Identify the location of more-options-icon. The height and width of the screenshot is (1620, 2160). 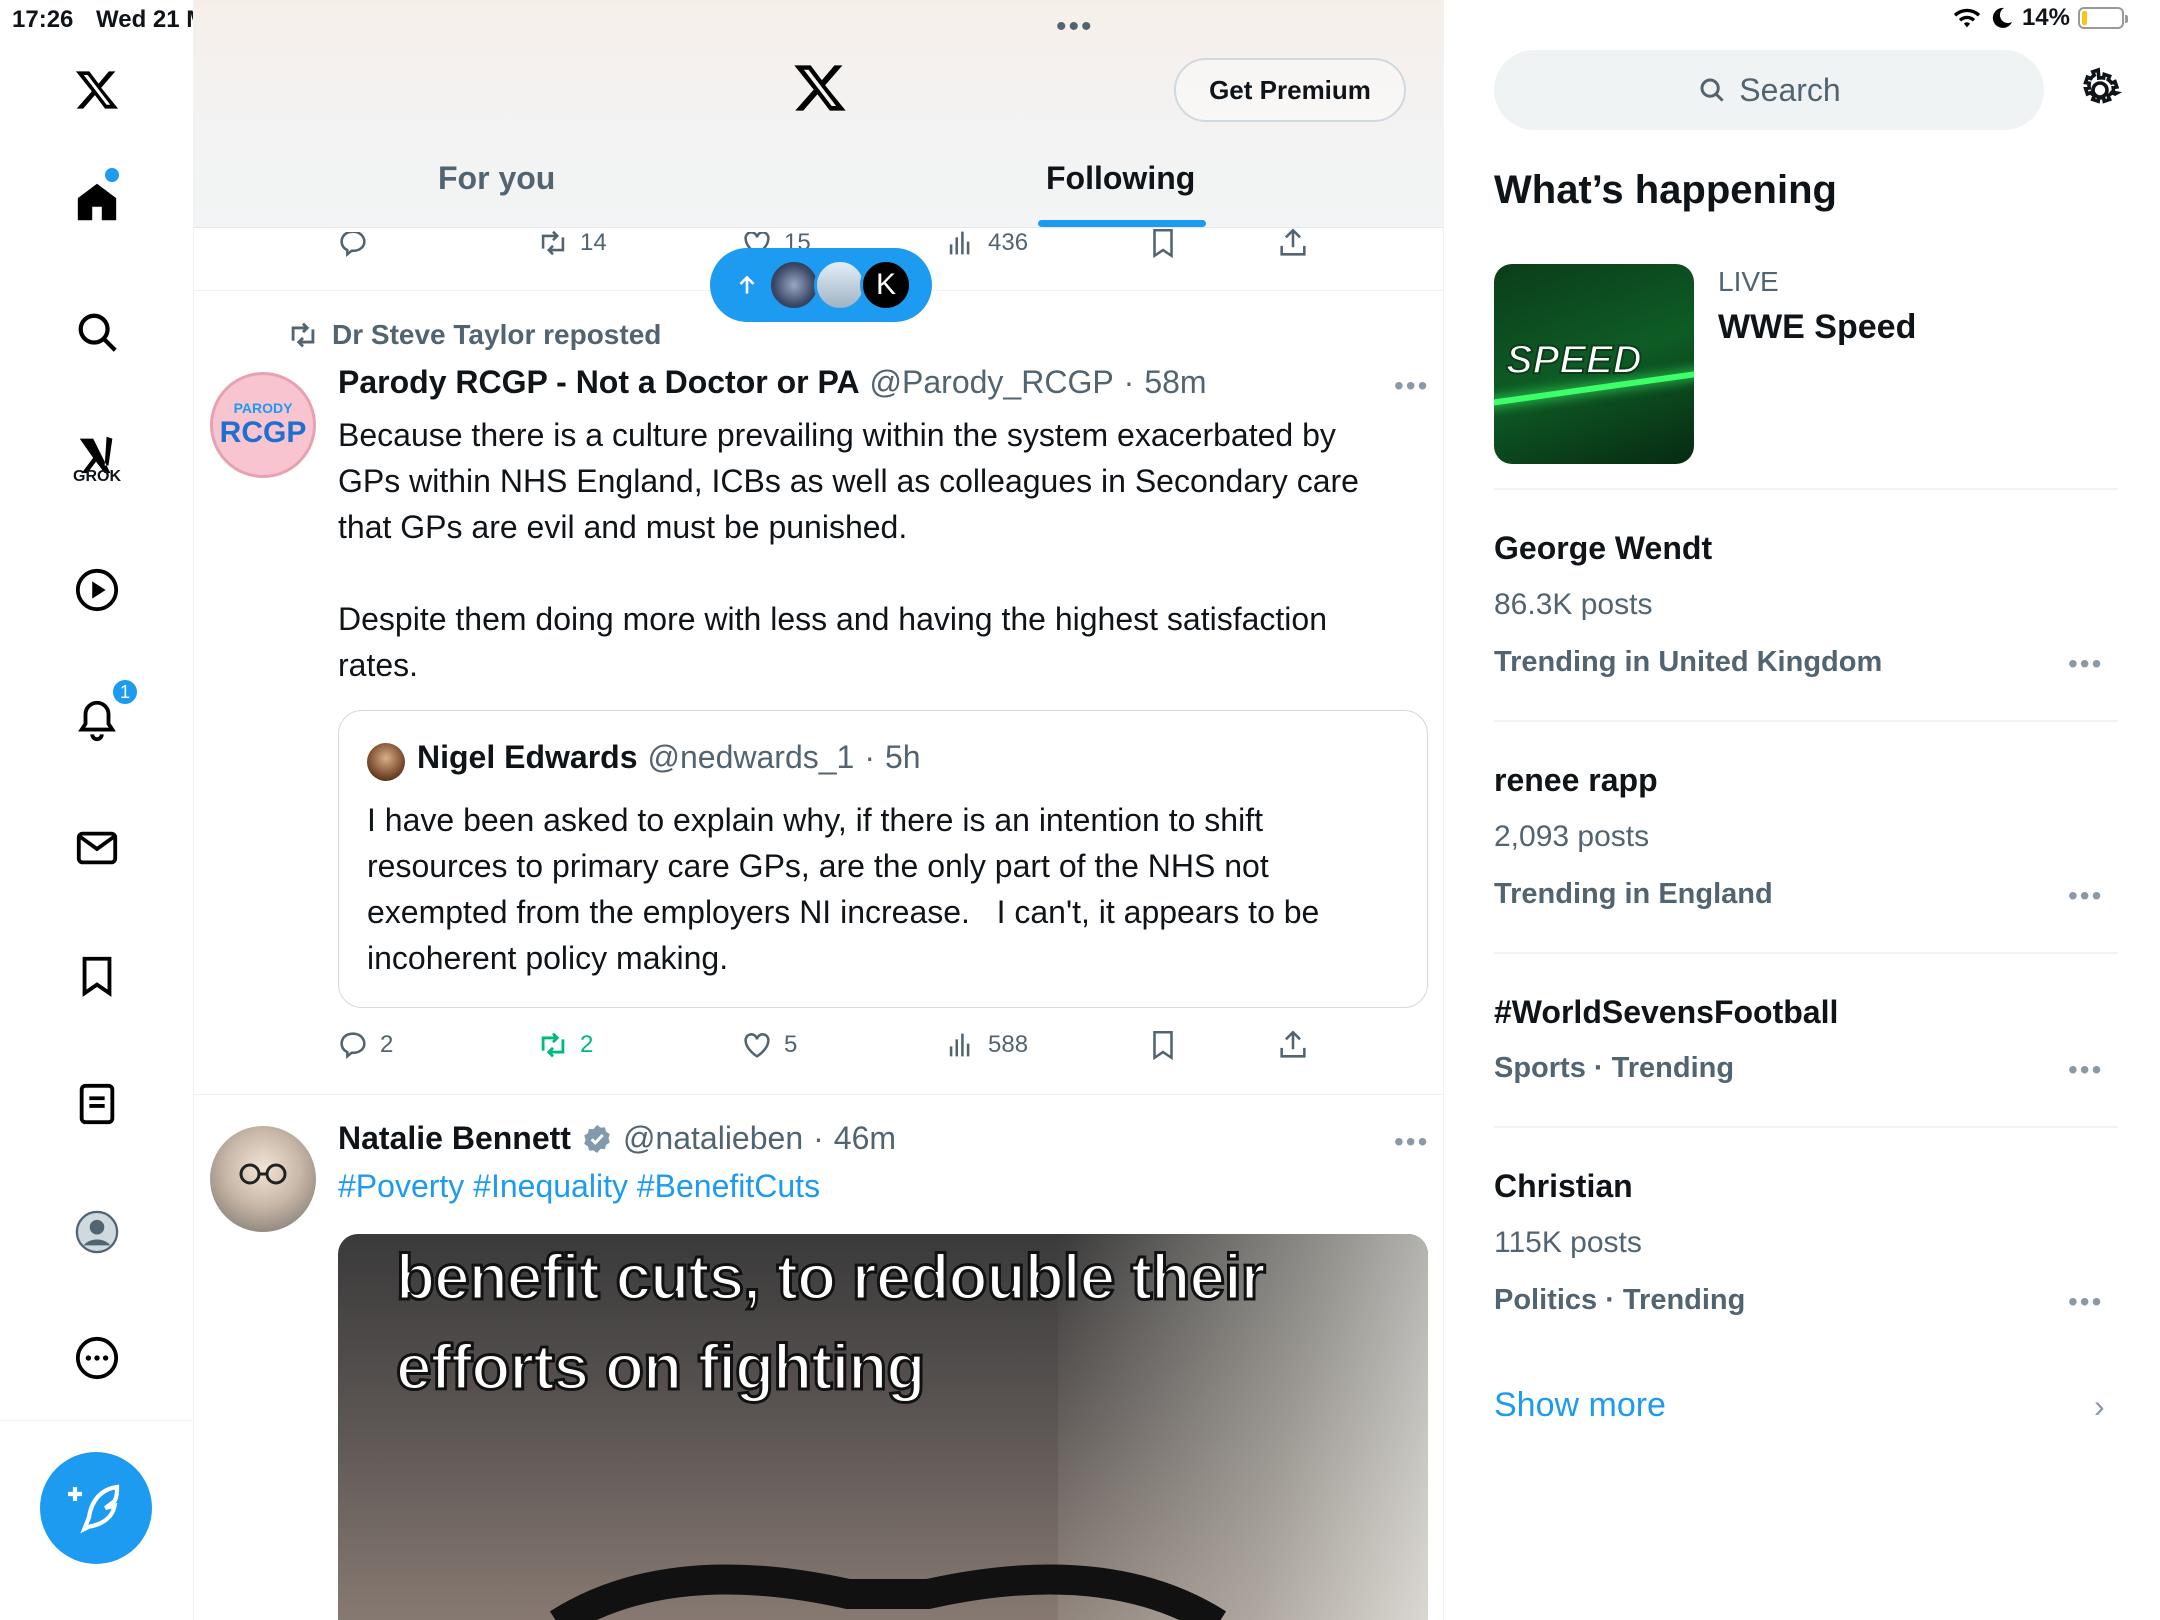
(97, 1358).